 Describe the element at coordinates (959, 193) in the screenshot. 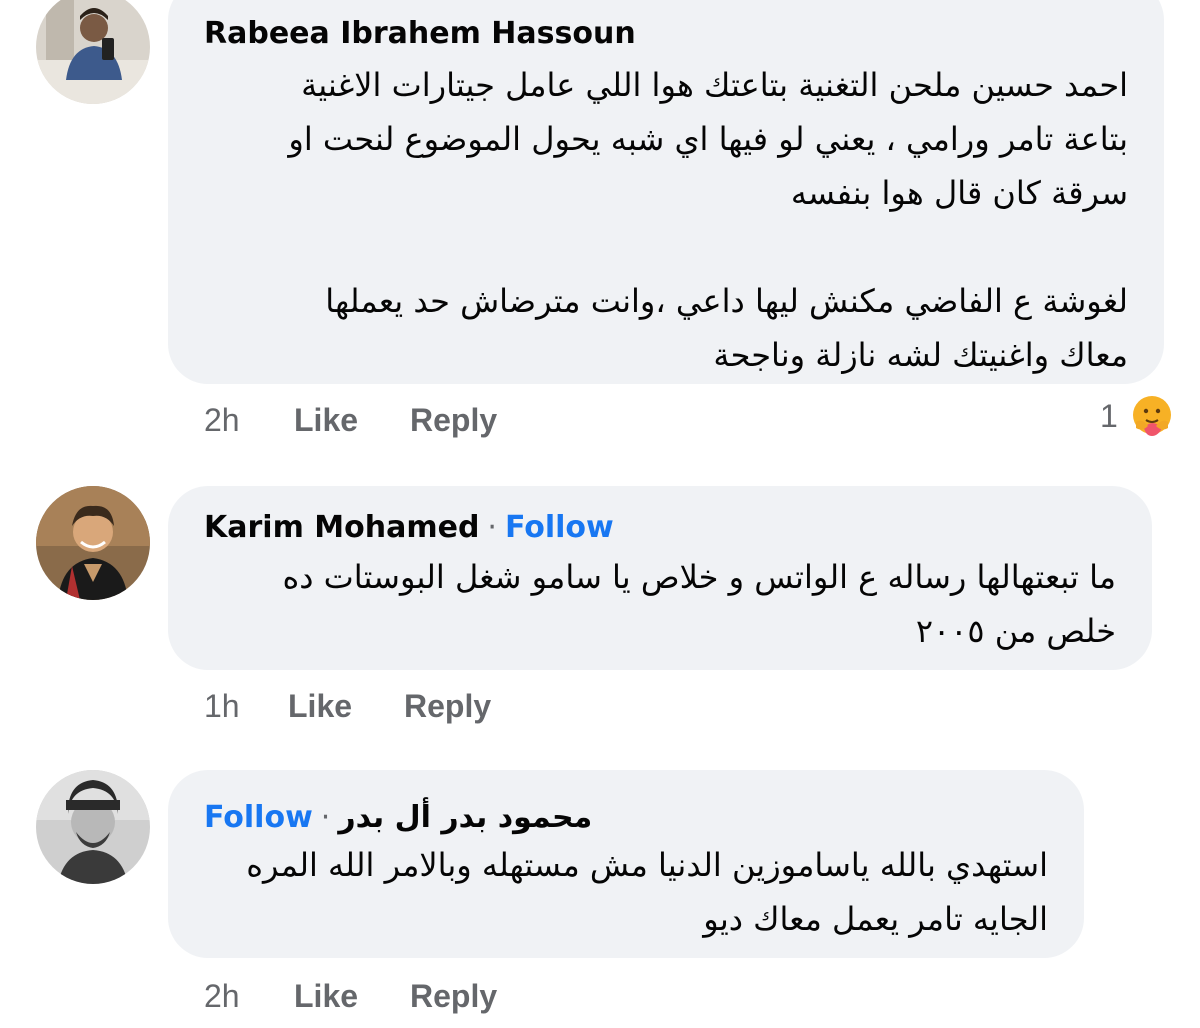

I see `comment-line: سرقة كان قال هوا بنفسه` at that location.